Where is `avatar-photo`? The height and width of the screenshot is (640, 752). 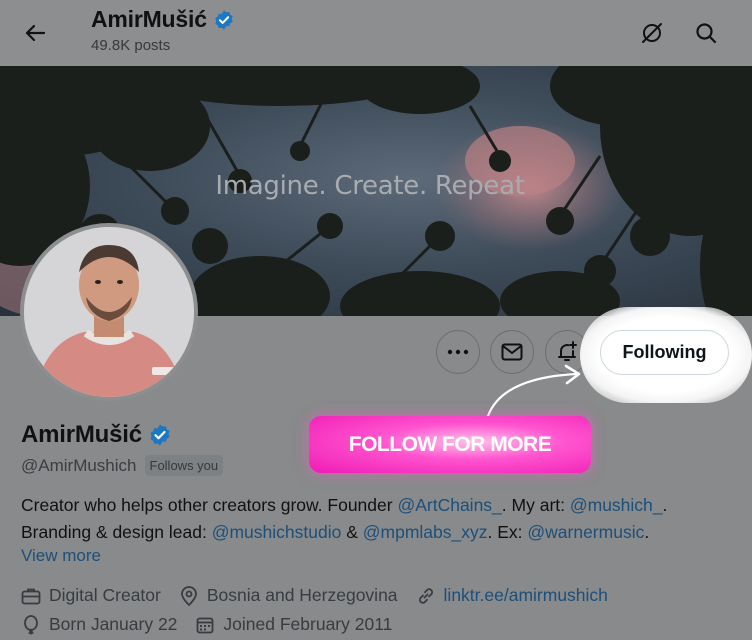 avatar-photo is located at coordinates (109, 312).